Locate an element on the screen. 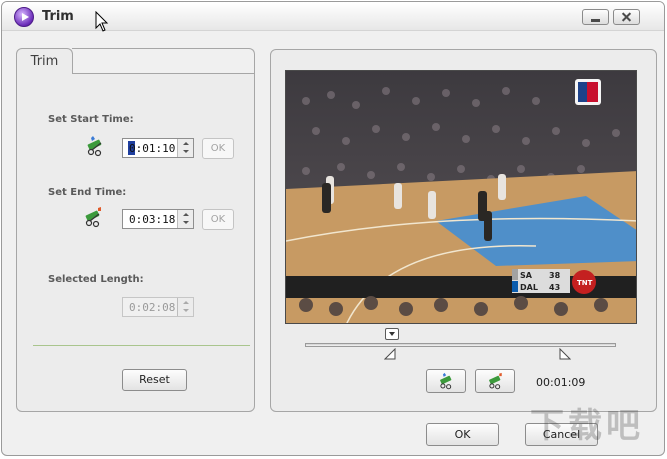 Image resolution: width=667 pixels, height=459 pixels. start-time-spin-arrows is located at coordinates (185, 148).